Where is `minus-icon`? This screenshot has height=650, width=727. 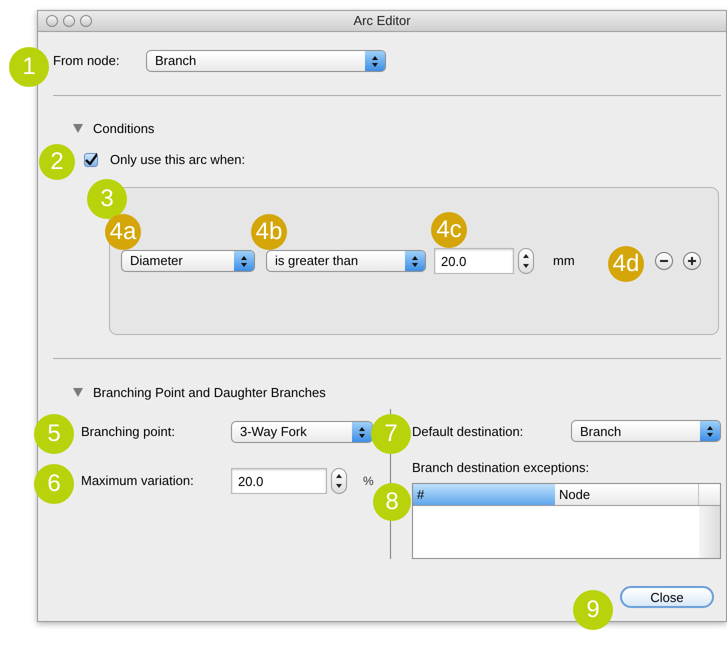
minus-icon is located at coordinates (664, 261).